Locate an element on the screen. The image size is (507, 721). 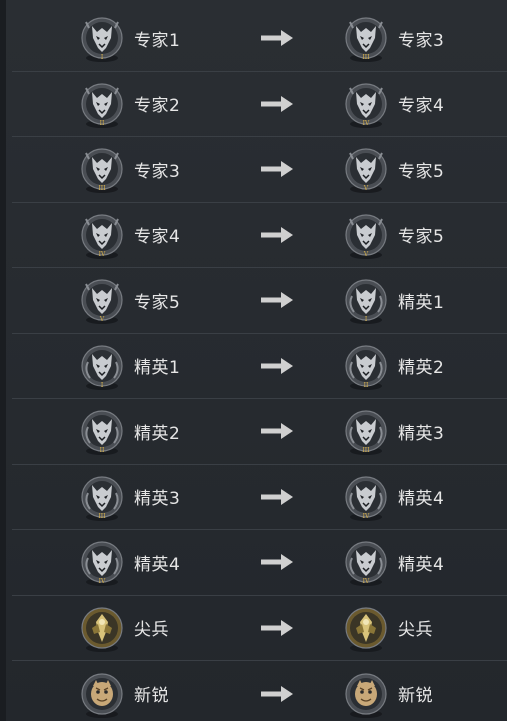
rank-row: I 专家1 III 专家3 is located at coordinates (259, 39).